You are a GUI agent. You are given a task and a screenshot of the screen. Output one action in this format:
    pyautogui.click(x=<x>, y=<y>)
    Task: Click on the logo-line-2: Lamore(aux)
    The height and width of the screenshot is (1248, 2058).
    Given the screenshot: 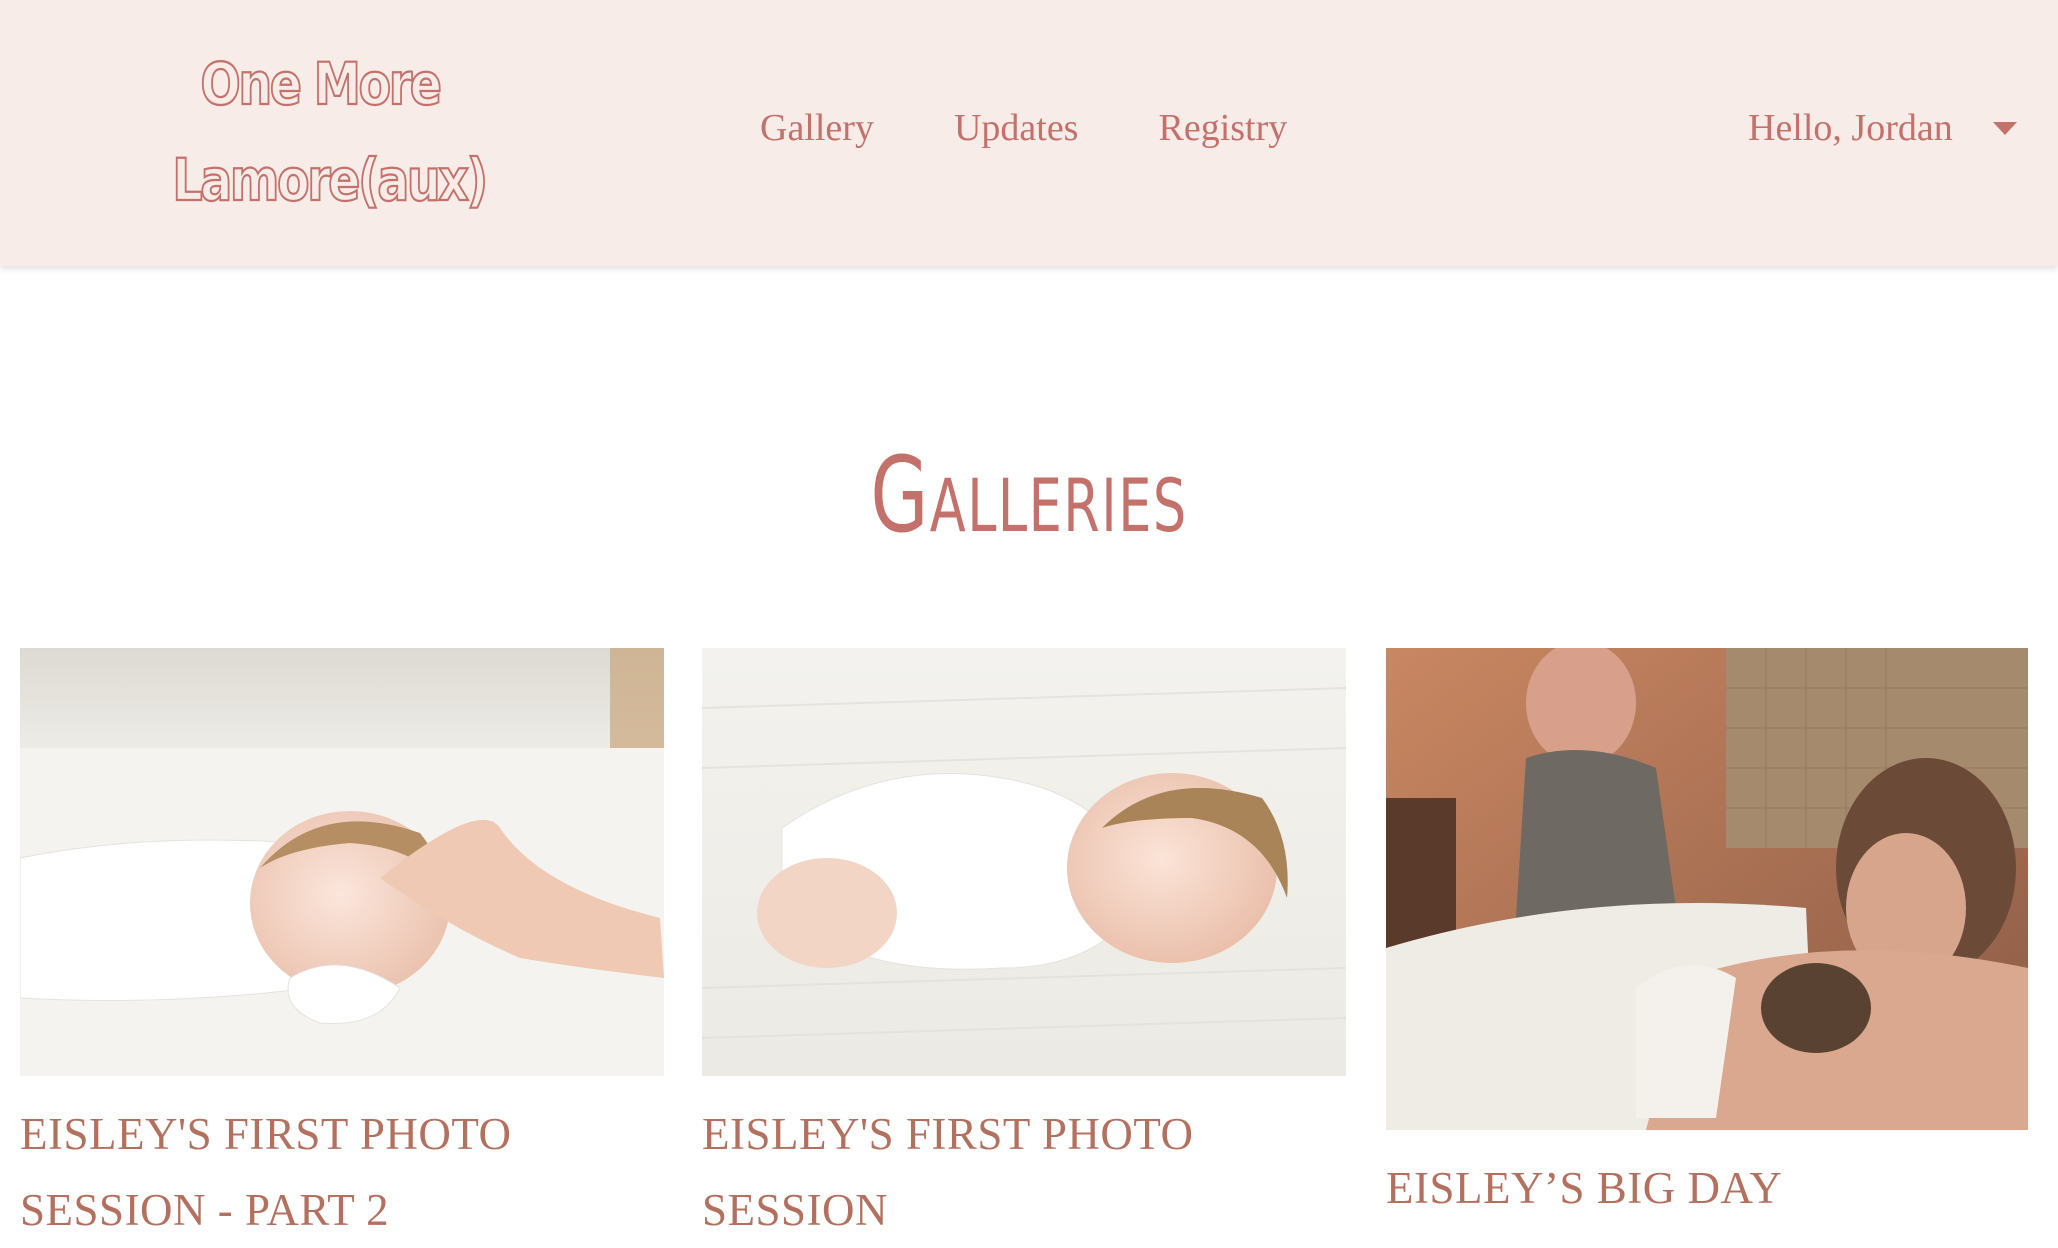 What is the action you would take?
    pyautogui.click(x=330, y=180)
    